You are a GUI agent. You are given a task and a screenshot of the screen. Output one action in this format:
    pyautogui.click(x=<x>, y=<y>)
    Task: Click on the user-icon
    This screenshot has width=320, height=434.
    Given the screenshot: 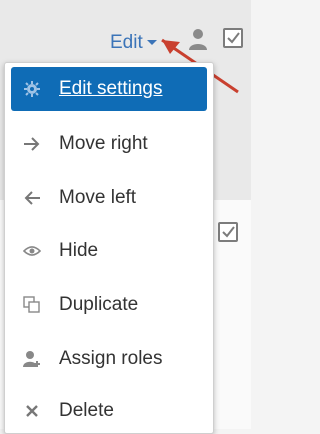 What is the action you would take?
    pyautogui.click(x=198, y=39)
    